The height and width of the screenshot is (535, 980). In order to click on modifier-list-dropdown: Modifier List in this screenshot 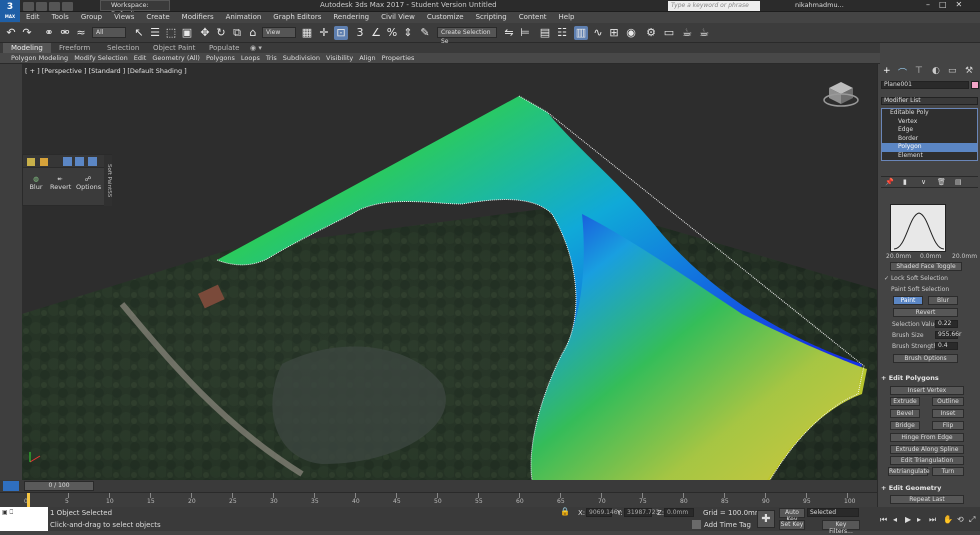, I will do `click(929, 101)`.